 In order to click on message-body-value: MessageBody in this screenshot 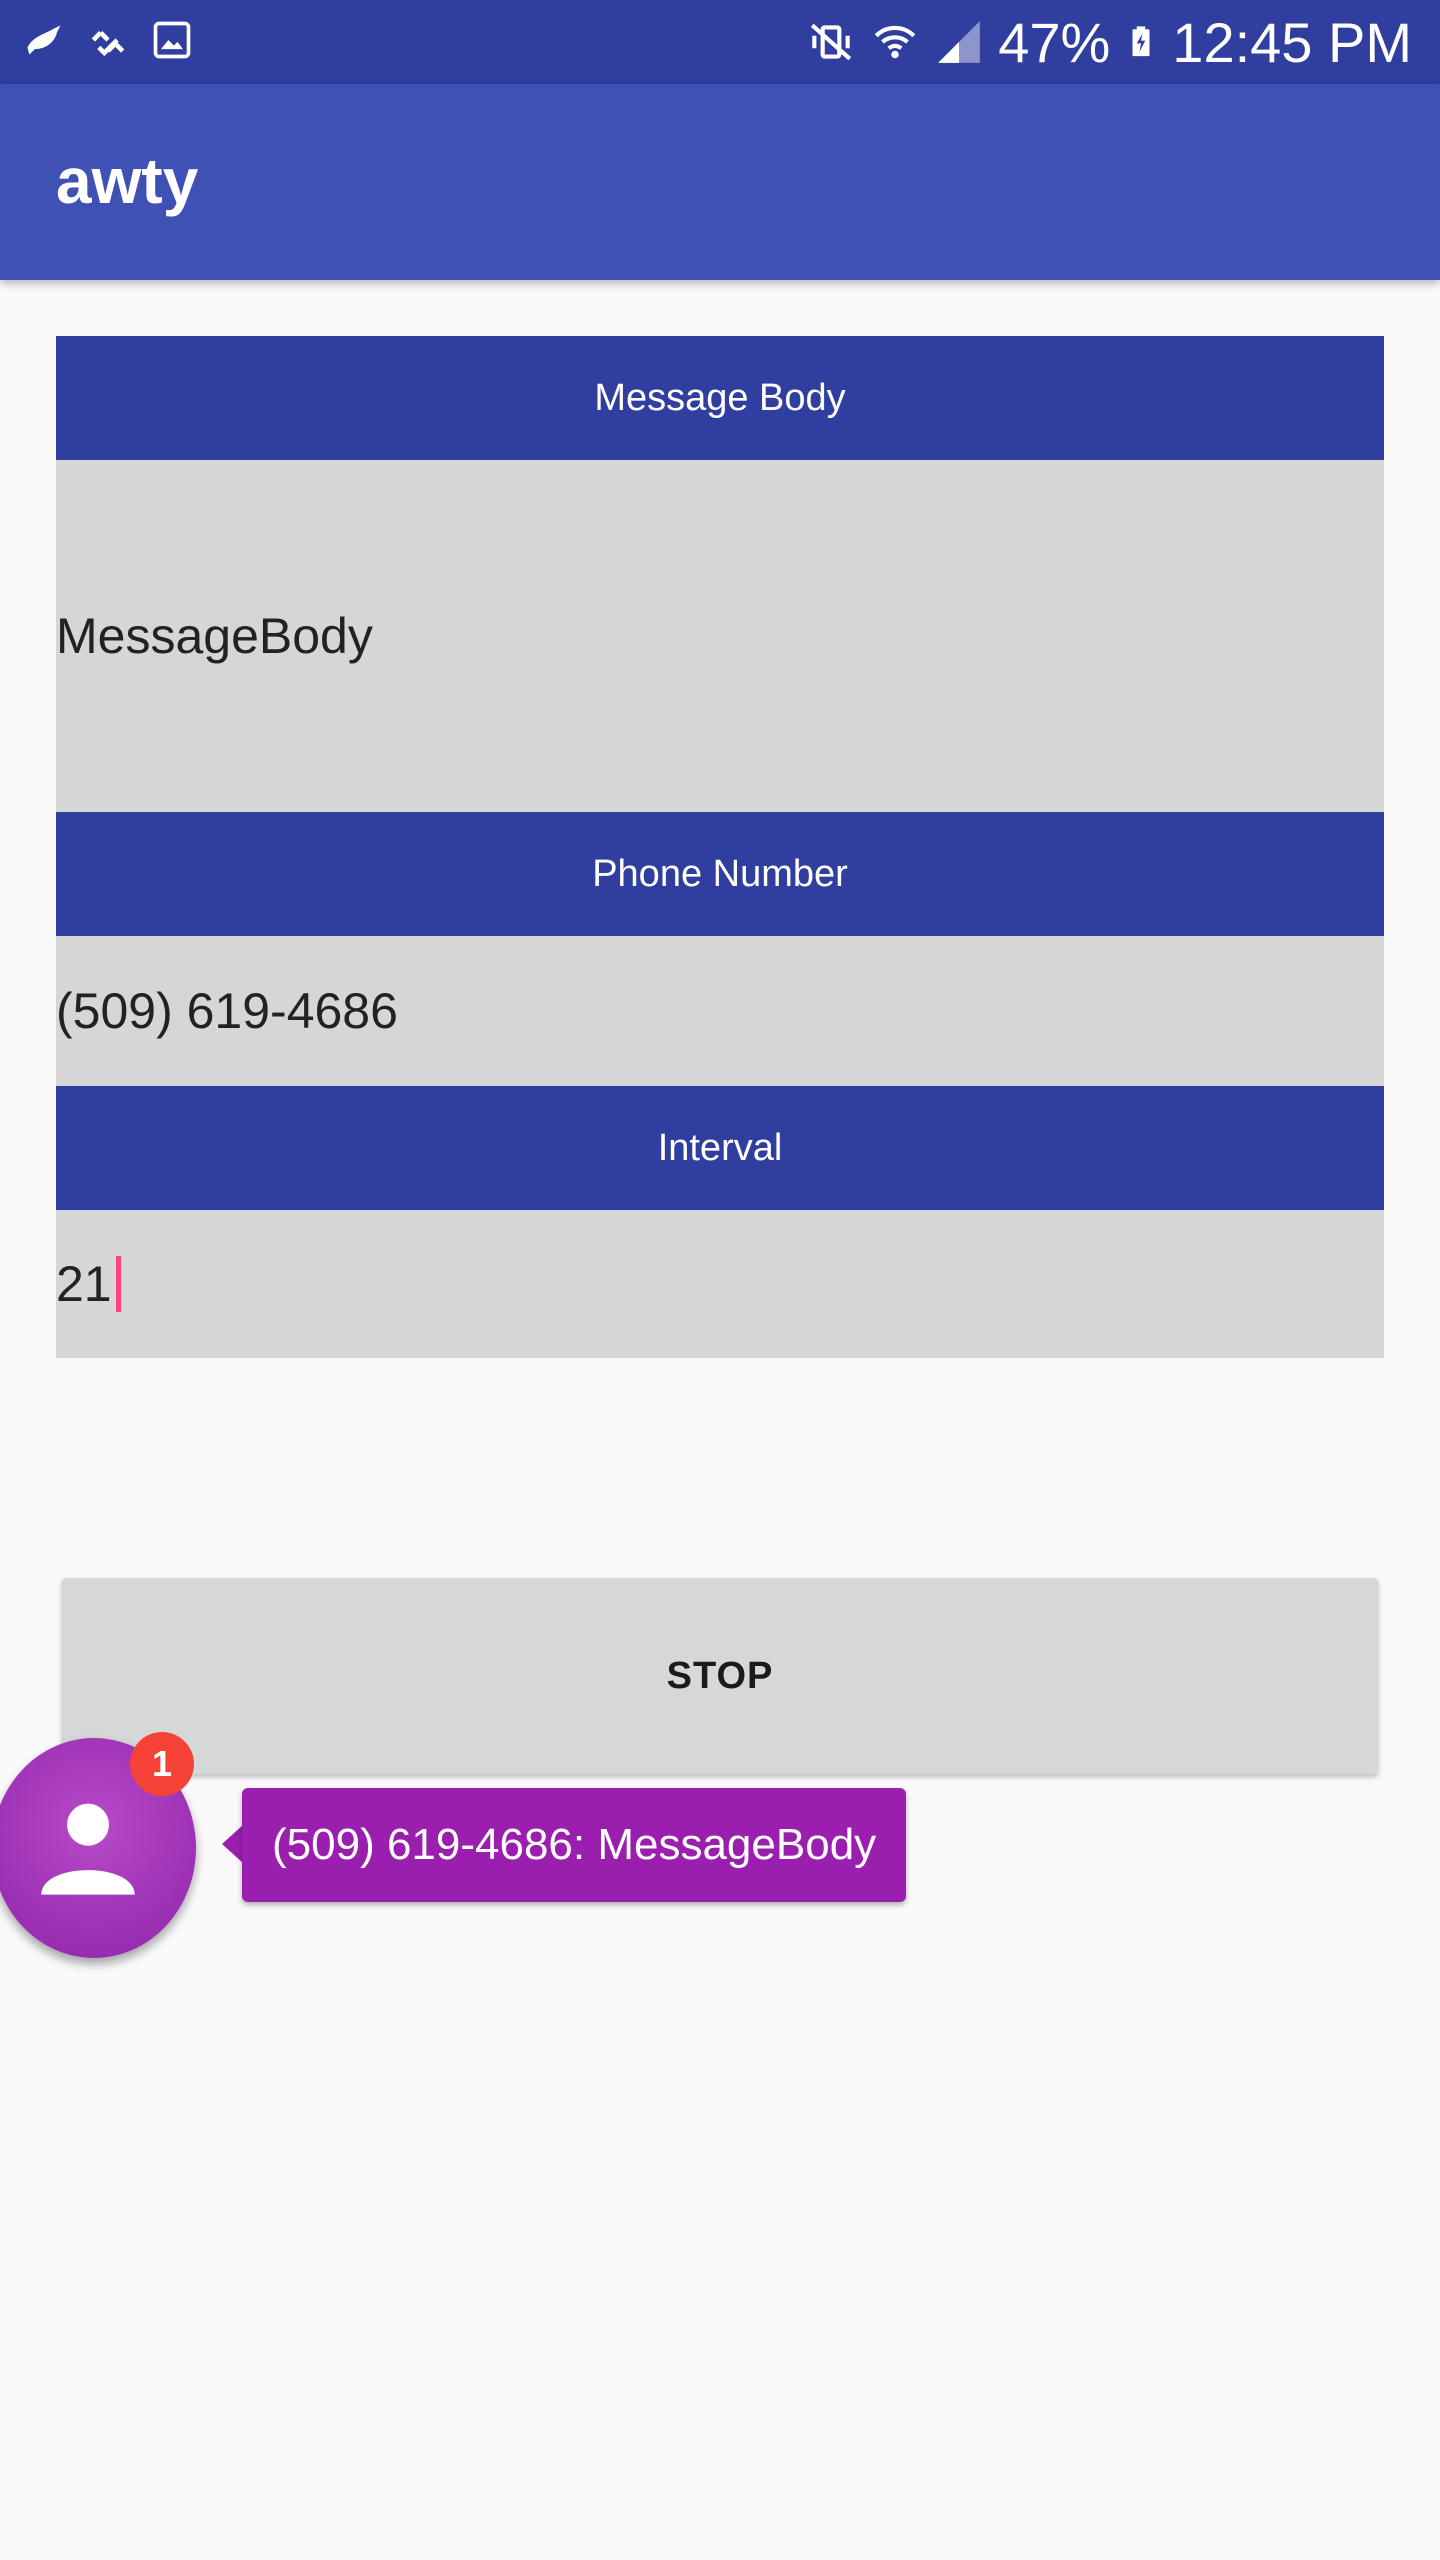, I will do `click(214, 636)`.